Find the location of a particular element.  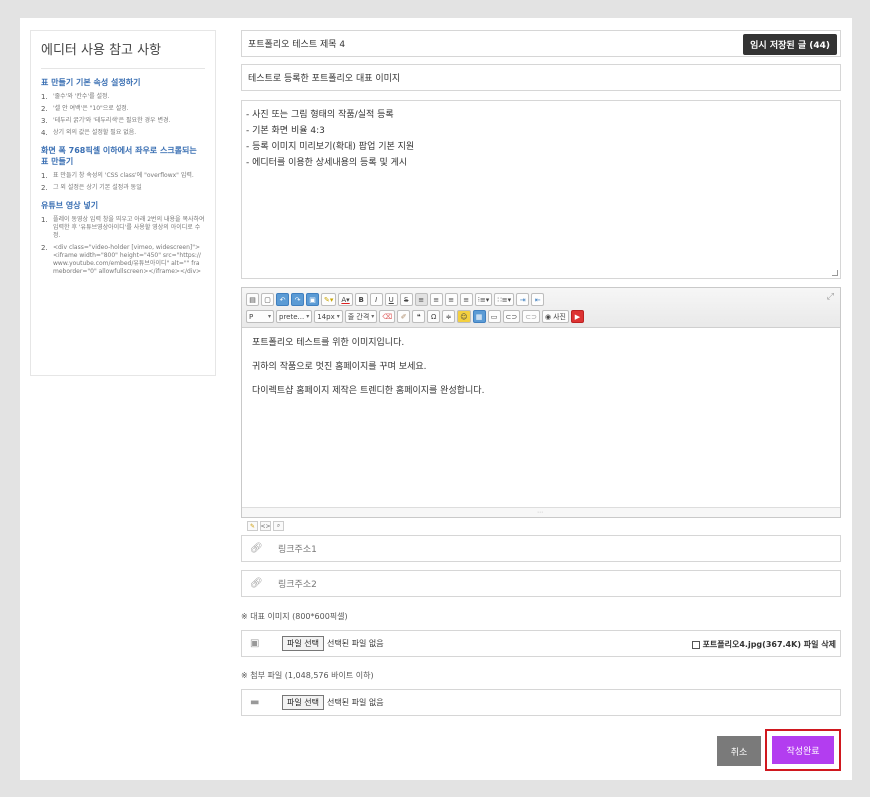

ordered-list-icon: ⁝≡▾ is located at coordinates (483, 299).